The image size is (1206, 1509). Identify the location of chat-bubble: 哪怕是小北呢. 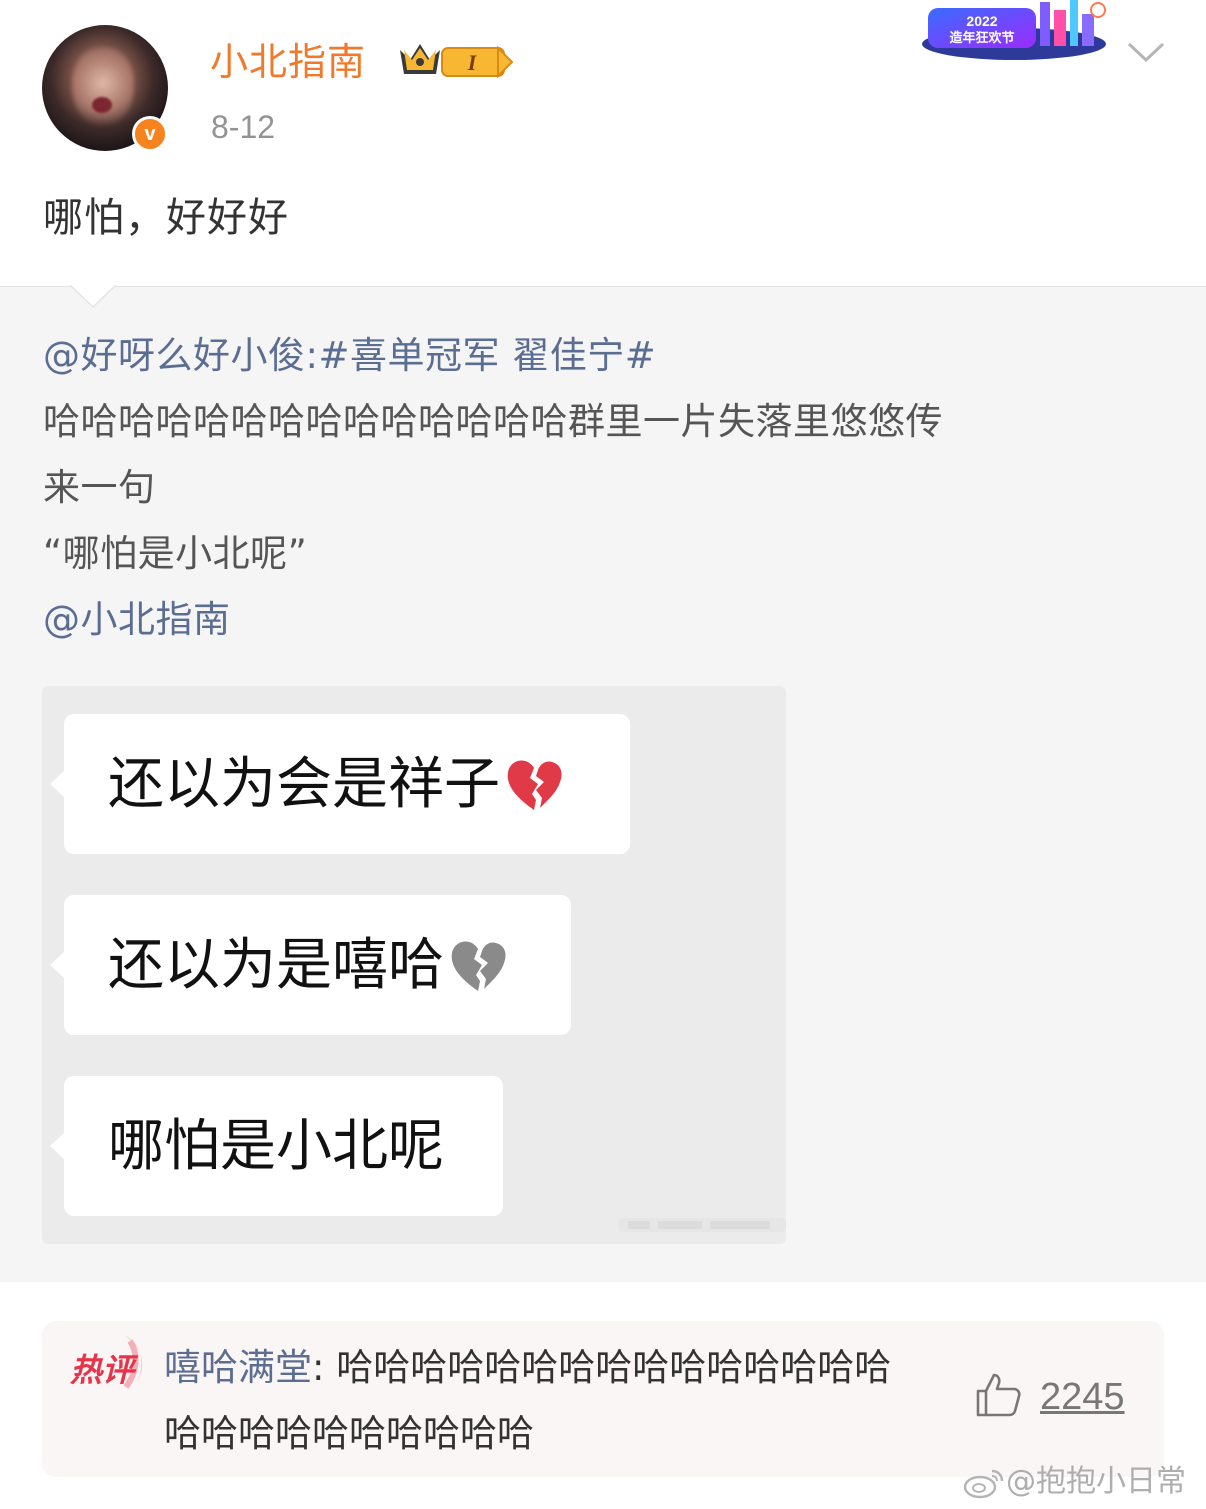
(276, 1146).